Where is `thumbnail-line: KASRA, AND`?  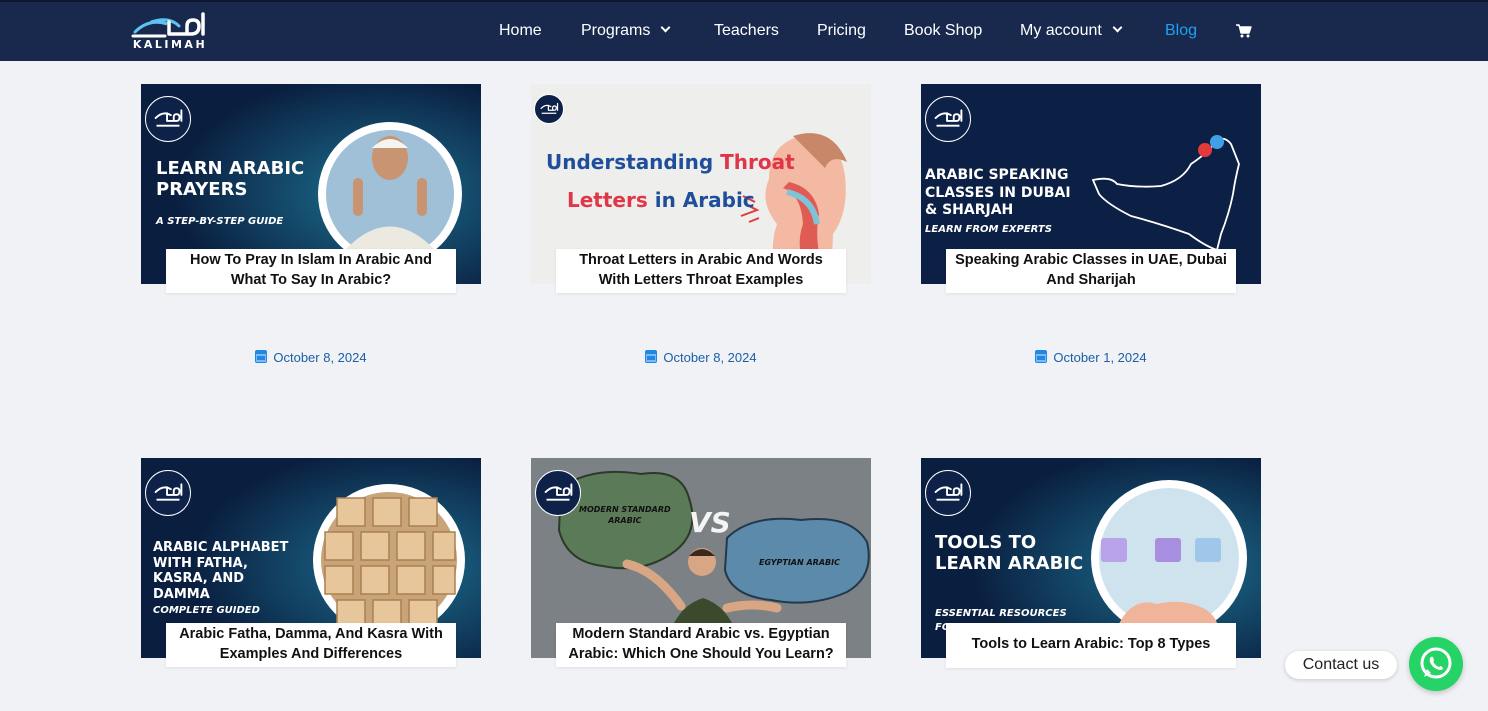 thumbnail-line: KASRA, AND is located at coordinates (199, 578).